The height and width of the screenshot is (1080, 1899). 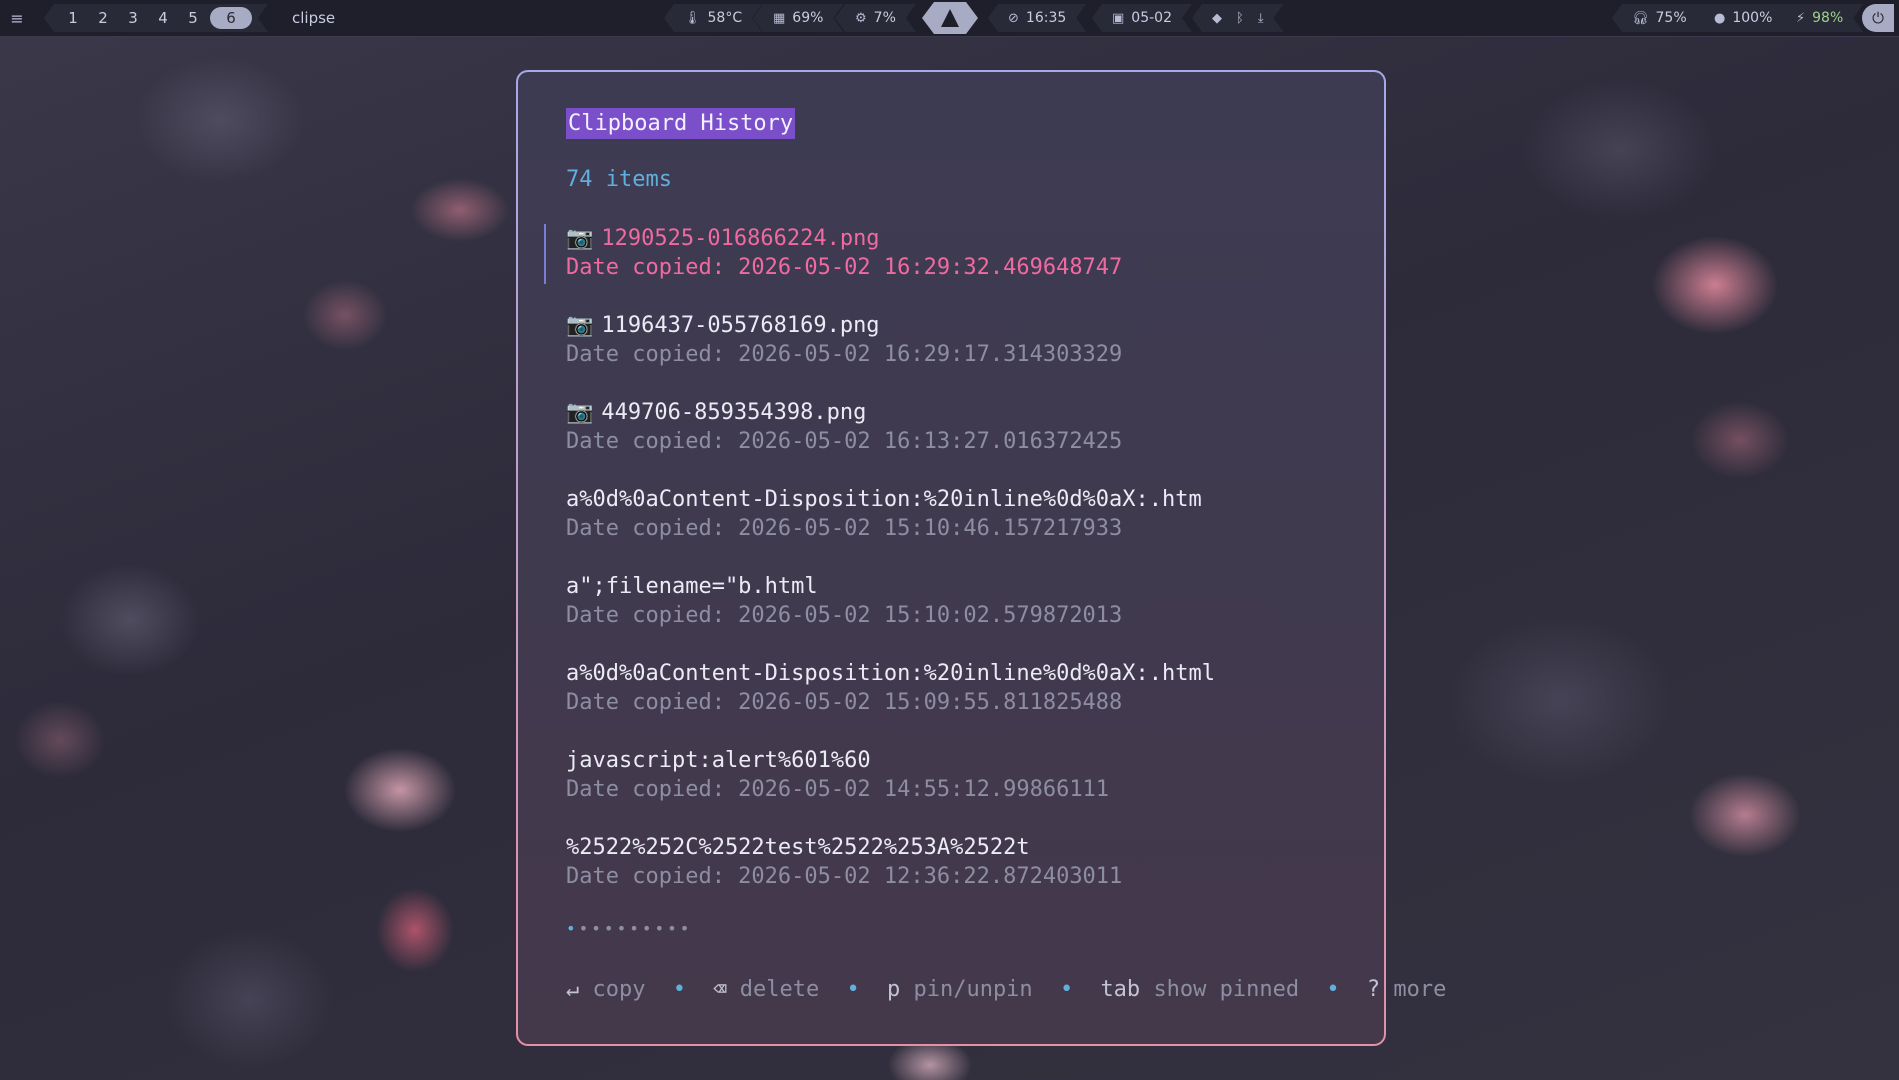 I want to click on panel-title: Clipboard History, so click(x=681, y=123).